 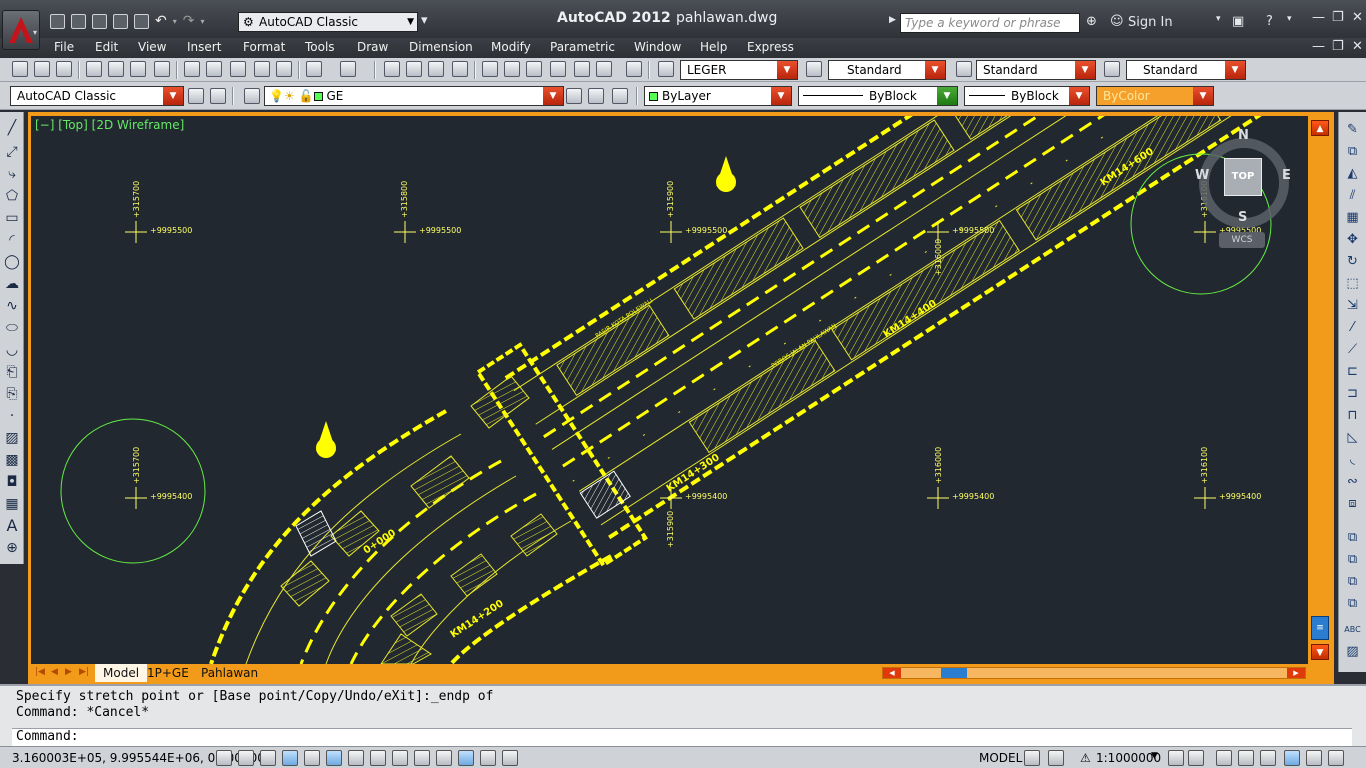 What do you see at coordinates (12, 504) in the screenshot?
I see `table-icon: ▦` at bounding box center [12, 504].